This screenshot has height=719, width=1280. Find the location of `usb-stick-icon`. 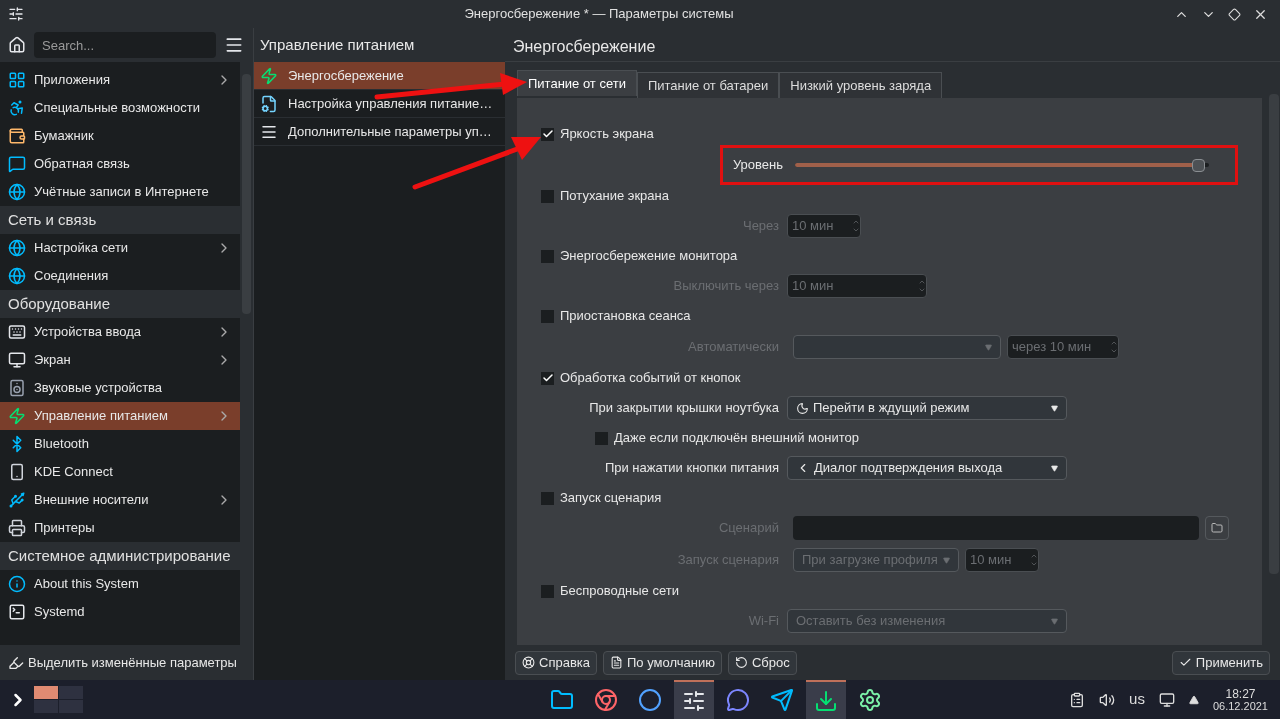

usb-stick-icon is located at coordinates (17, 500).